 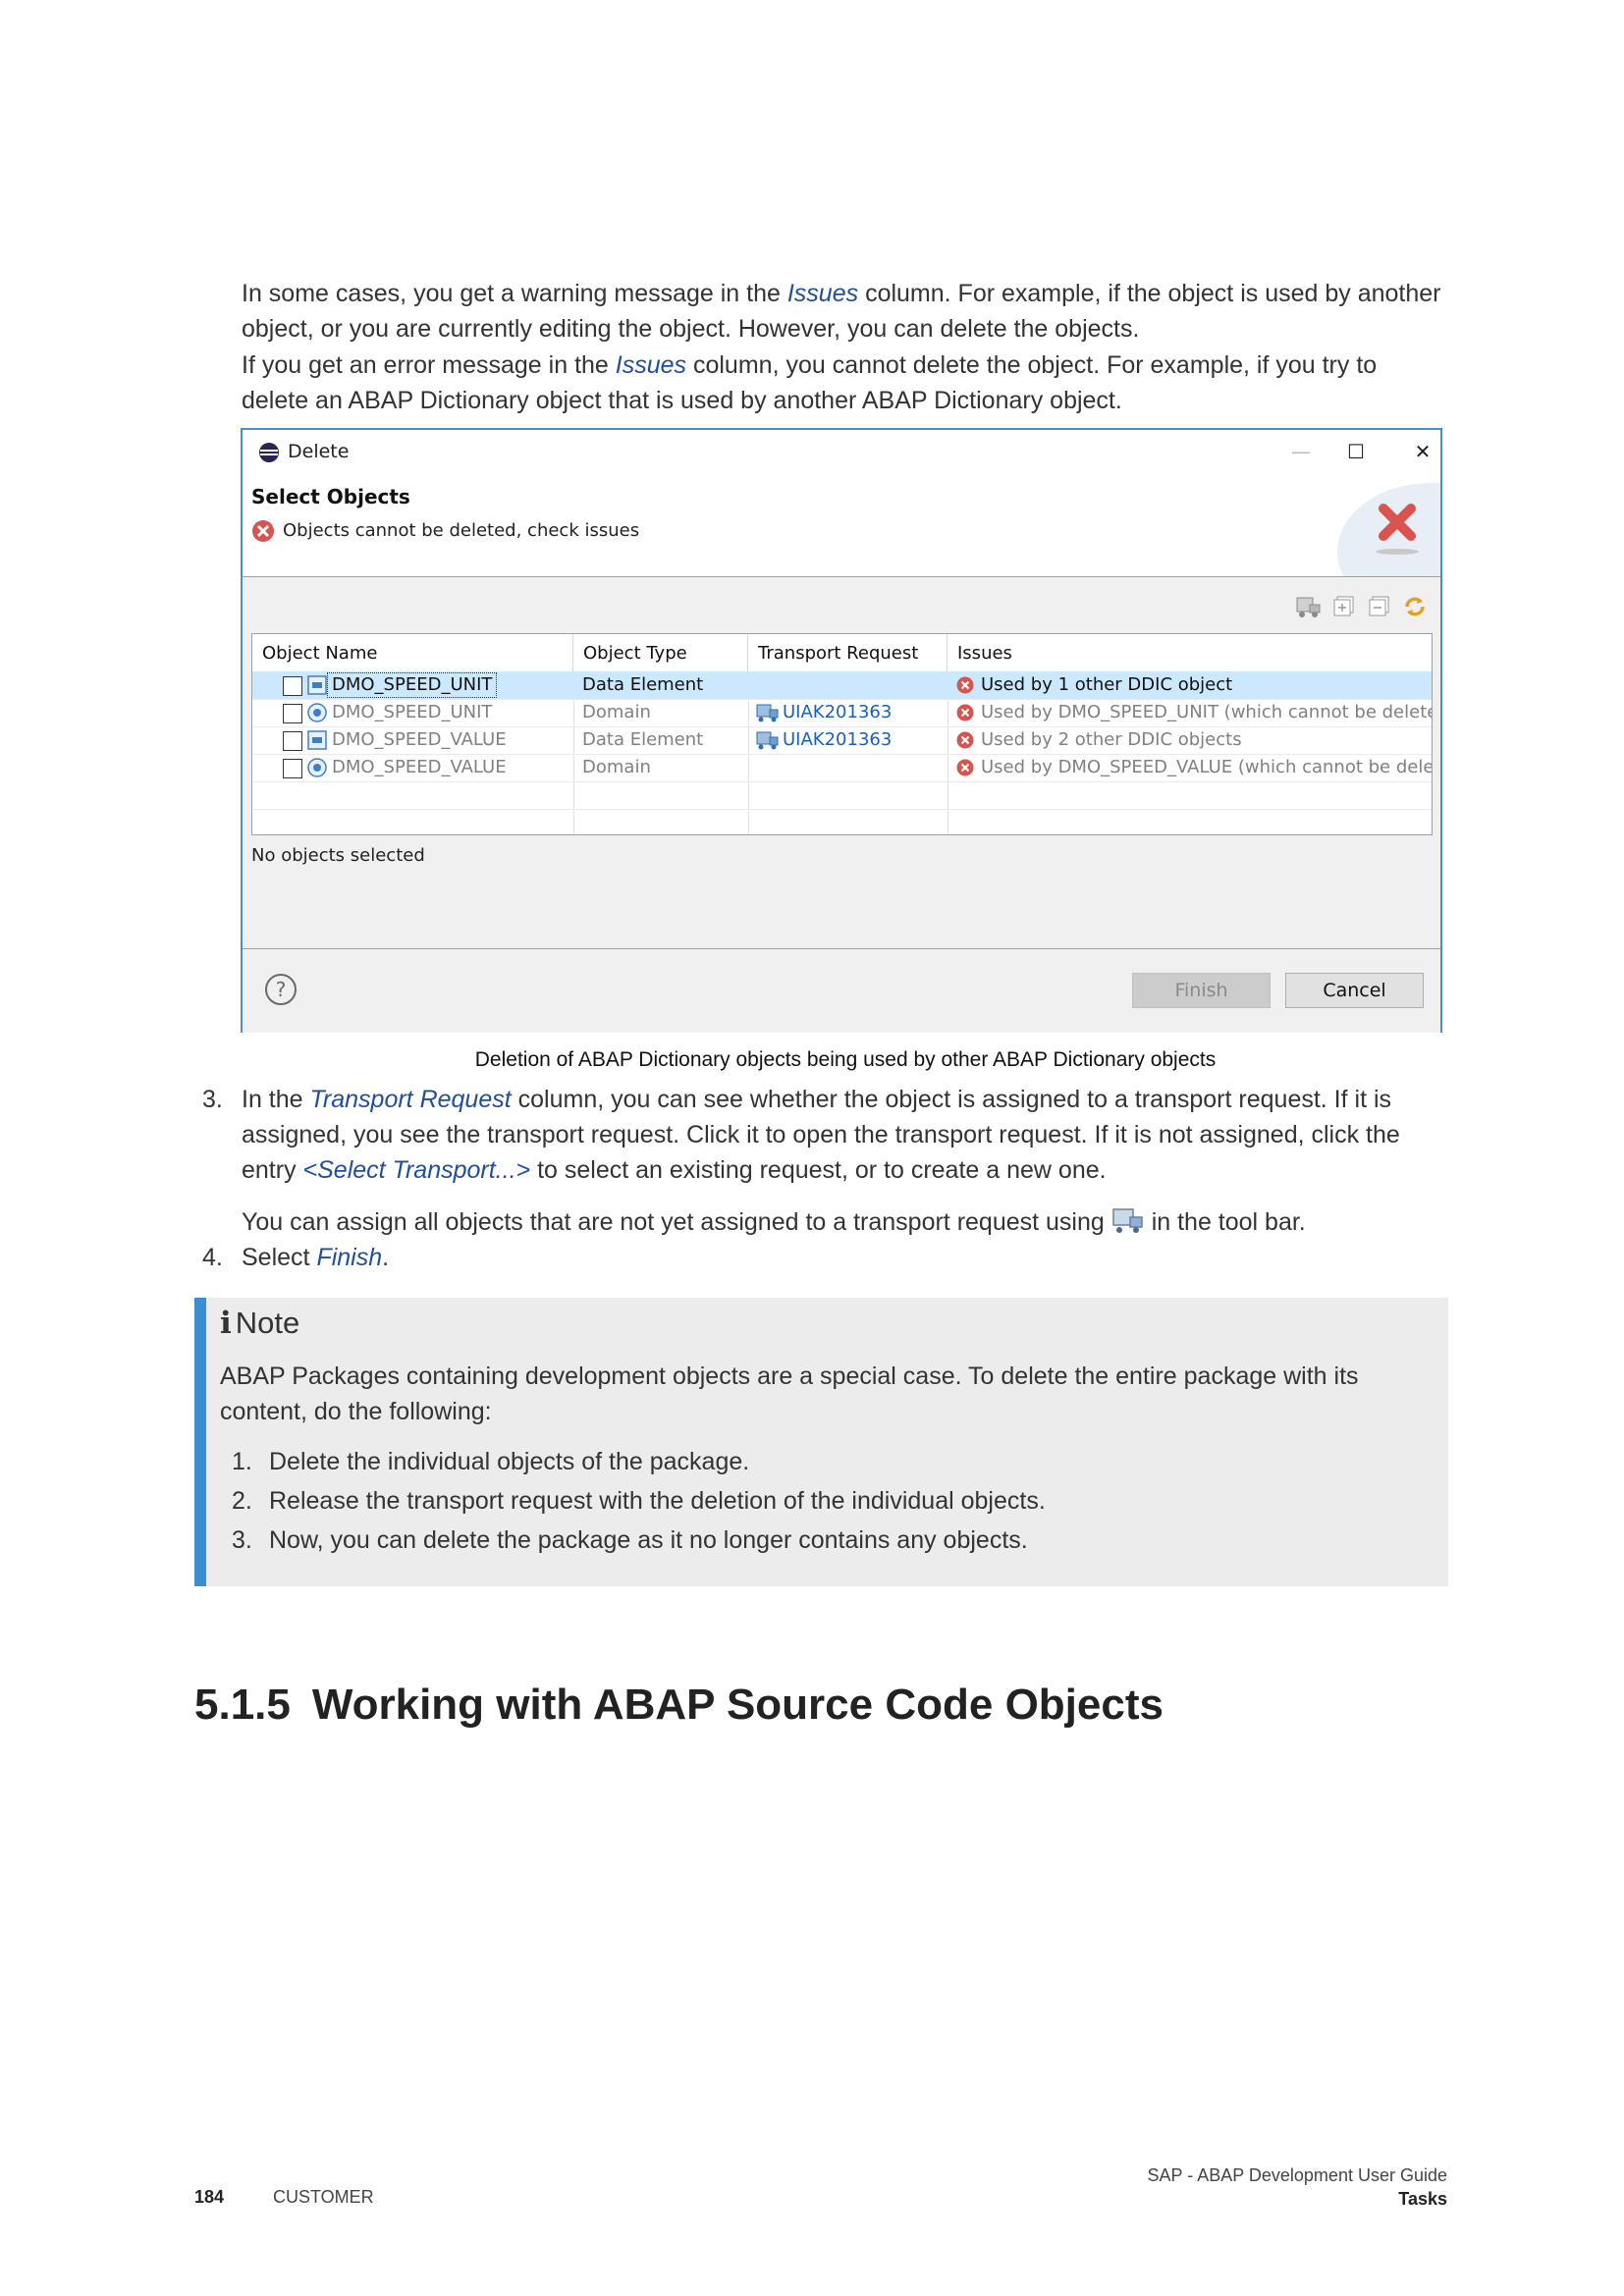 What do you see at coordinates (1298, 2187) in the screenshot?
I see `footer-doc-info: SAP - ABAP Development User Guide Tasks` at bounding box center [1298, 2187].